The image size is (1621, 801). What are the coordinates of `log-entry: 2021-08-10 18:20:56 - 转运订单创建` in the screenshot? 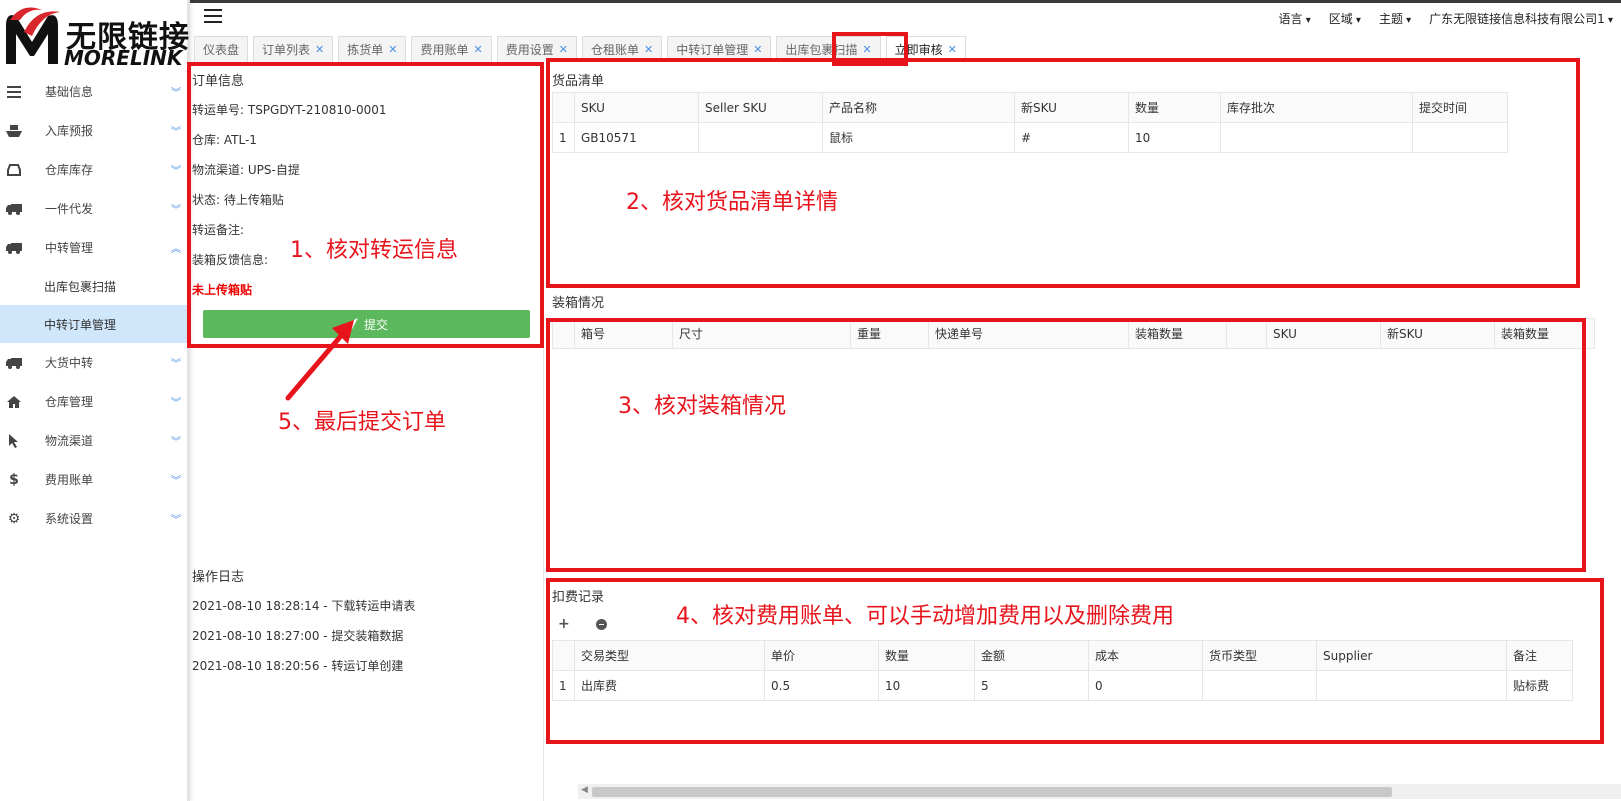 It's located at (298, 666).